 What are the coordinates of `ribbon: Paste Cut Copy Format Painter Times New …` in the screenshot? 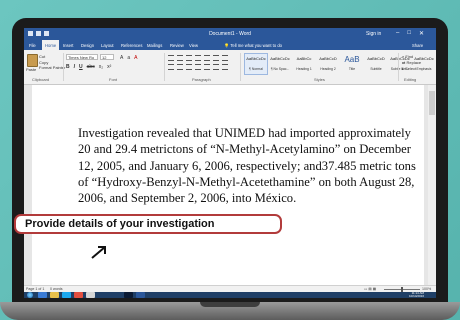 It's located at (230, 67).